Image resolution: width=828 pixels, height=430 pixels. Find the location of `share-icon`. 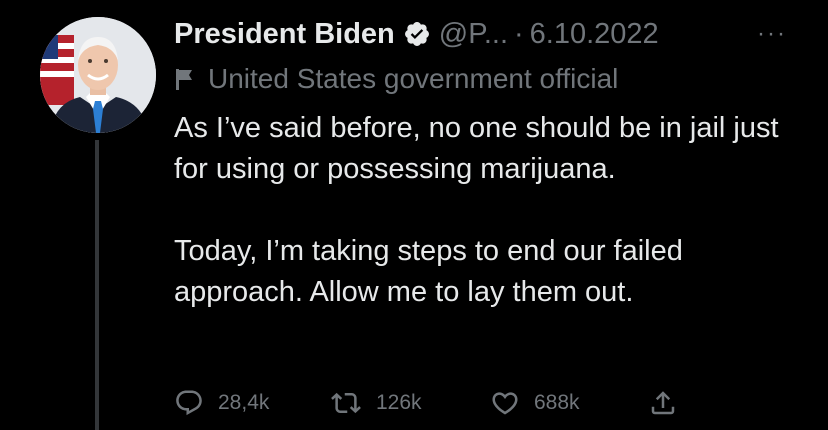

share-icon is located at coordinates (663, 403).